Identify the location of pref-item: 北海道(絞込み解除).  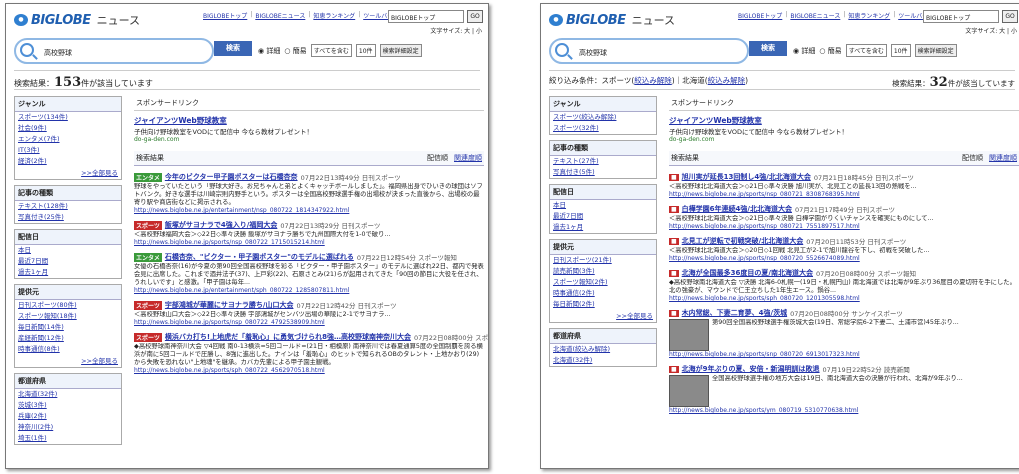
(603, 349).